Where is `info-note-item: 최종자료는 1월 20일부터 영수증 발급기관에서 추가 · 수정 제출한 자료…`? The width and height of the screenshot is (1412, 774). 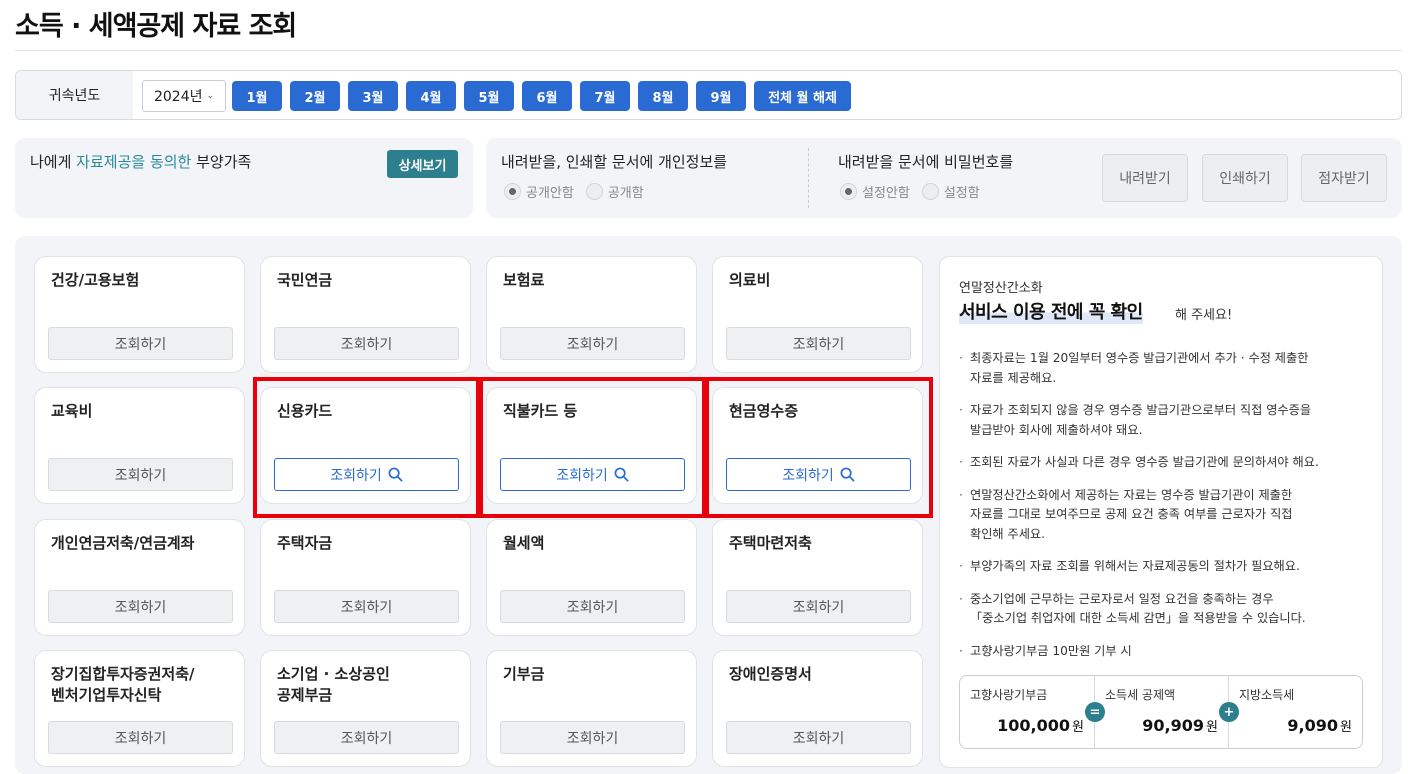 info-note-item: 최종자료는 1월 20일부터 영수증 발급기관에서 추가 · 수정 제출한 자료… is located at coordinates (1164, 368).